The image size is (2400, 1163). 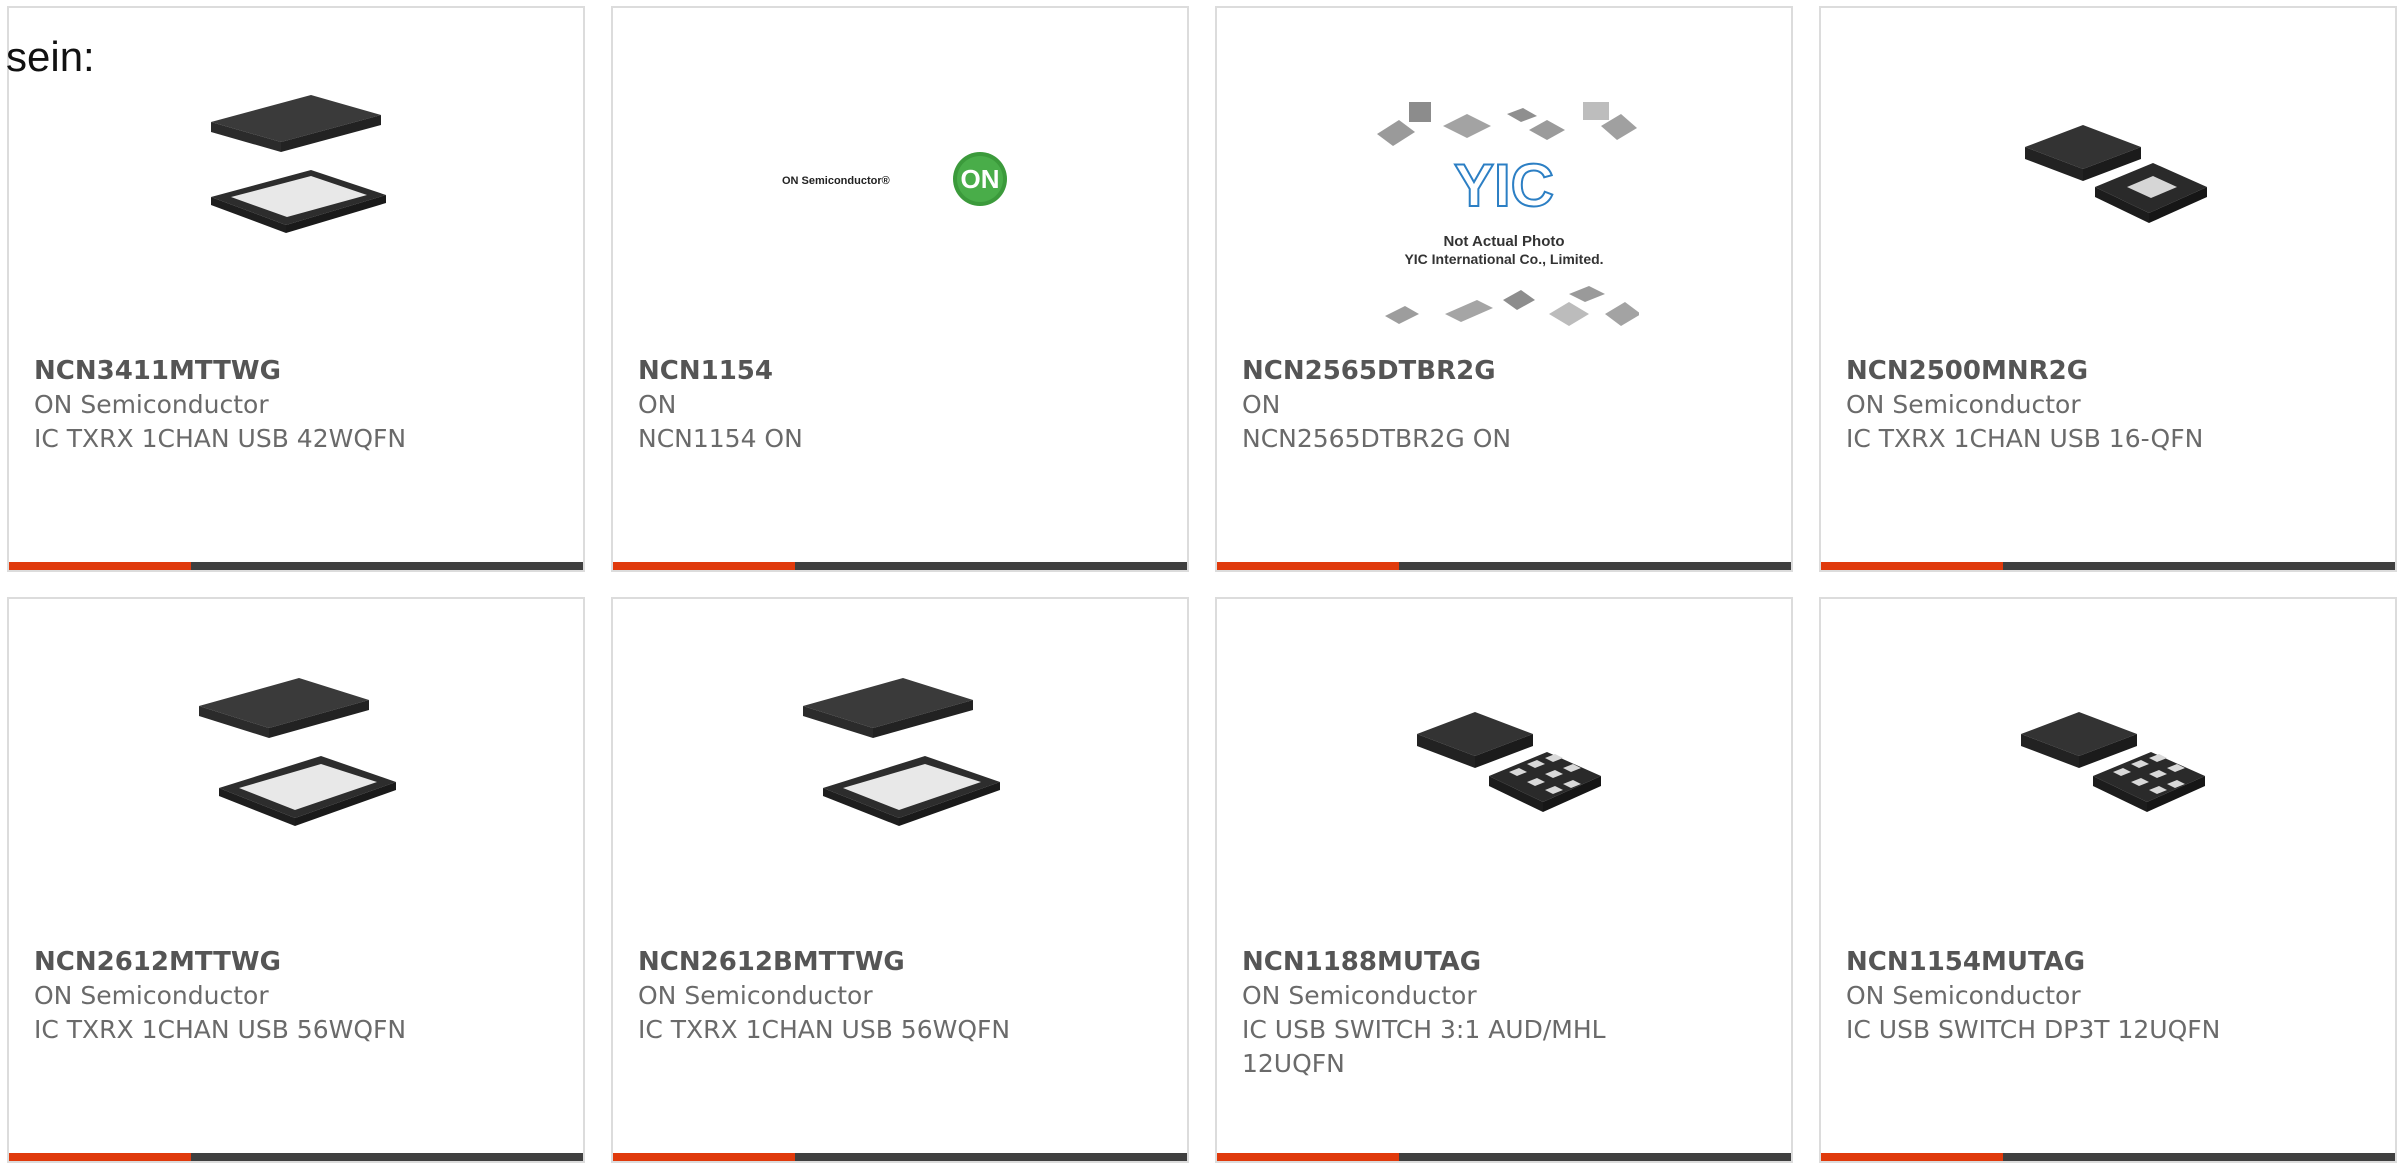 I want to click on part-number: NCN1188MUTAG, so click(x=1362, y=962).